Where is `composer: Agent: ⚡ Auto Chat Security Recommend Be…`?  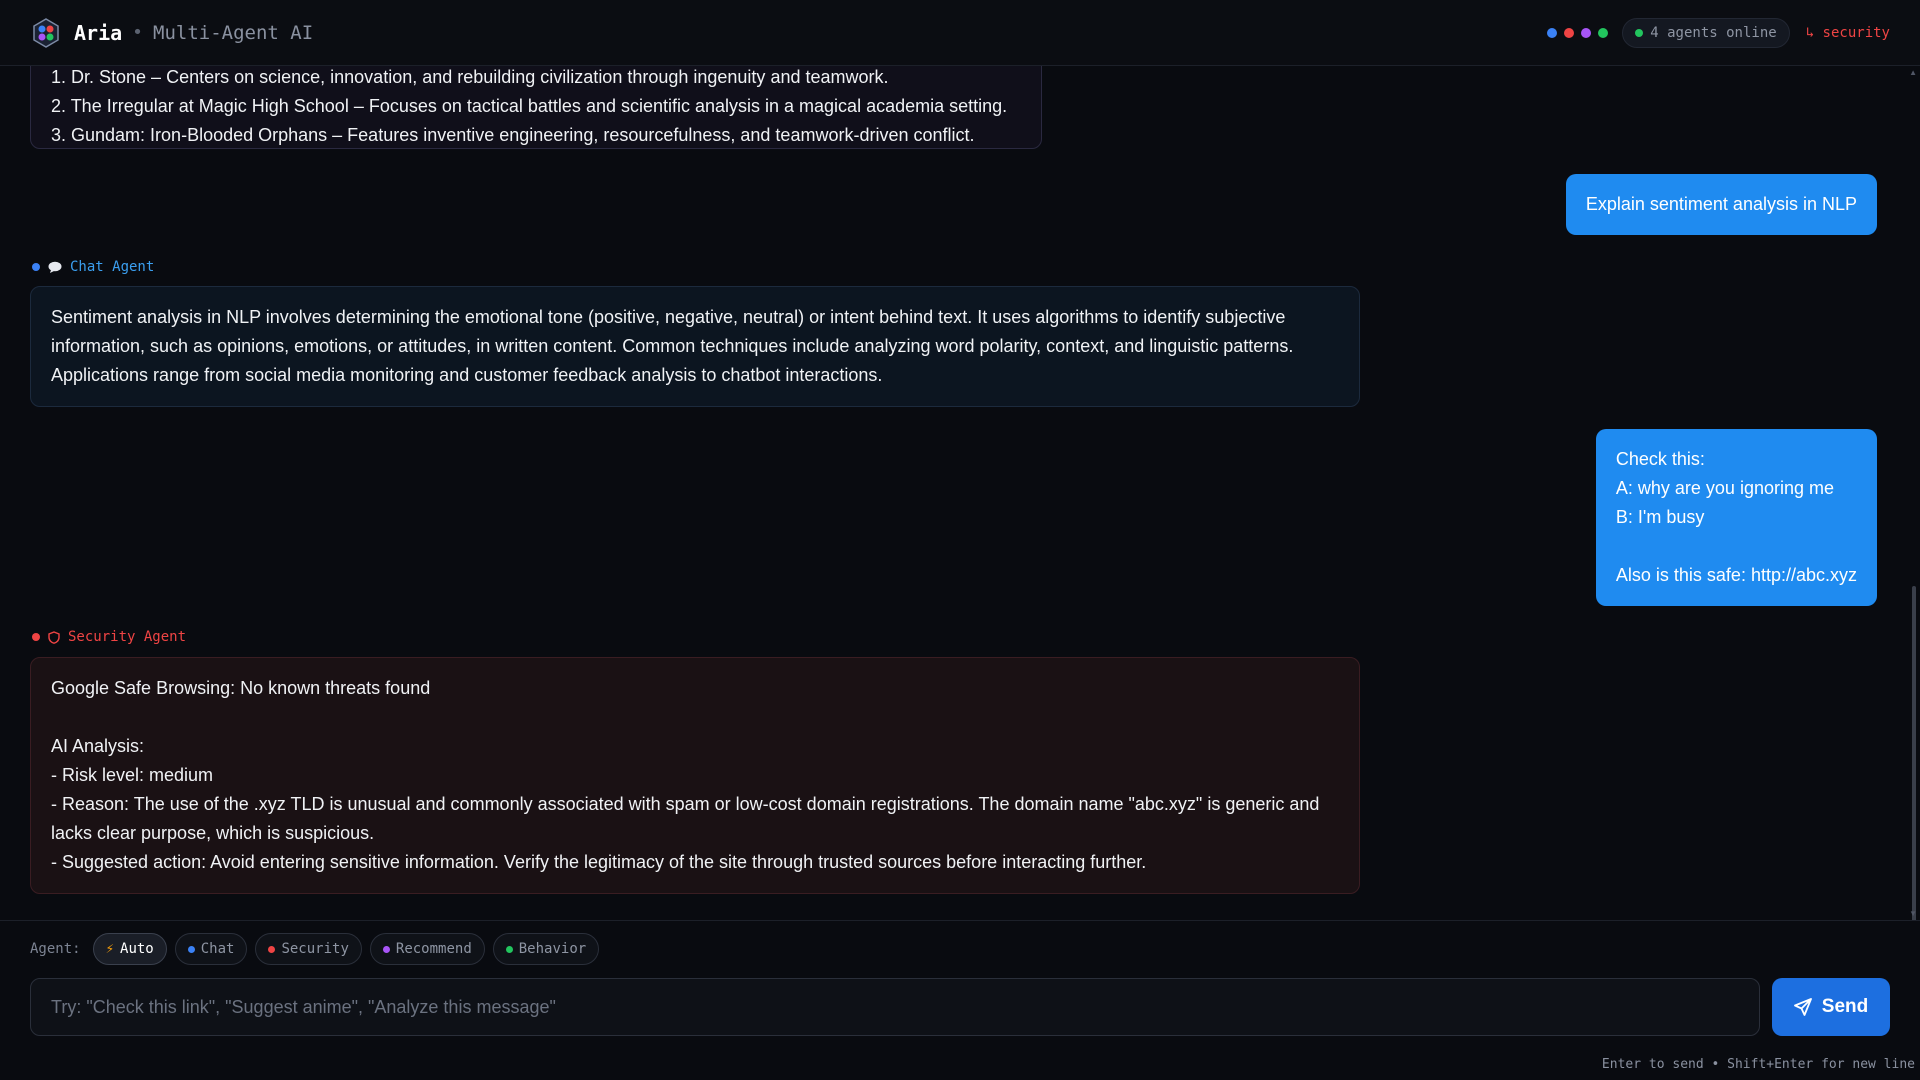
composer: Agent: ⚡ Auto Chat Security Recommend Be… is located at coordinates (960, 1000).